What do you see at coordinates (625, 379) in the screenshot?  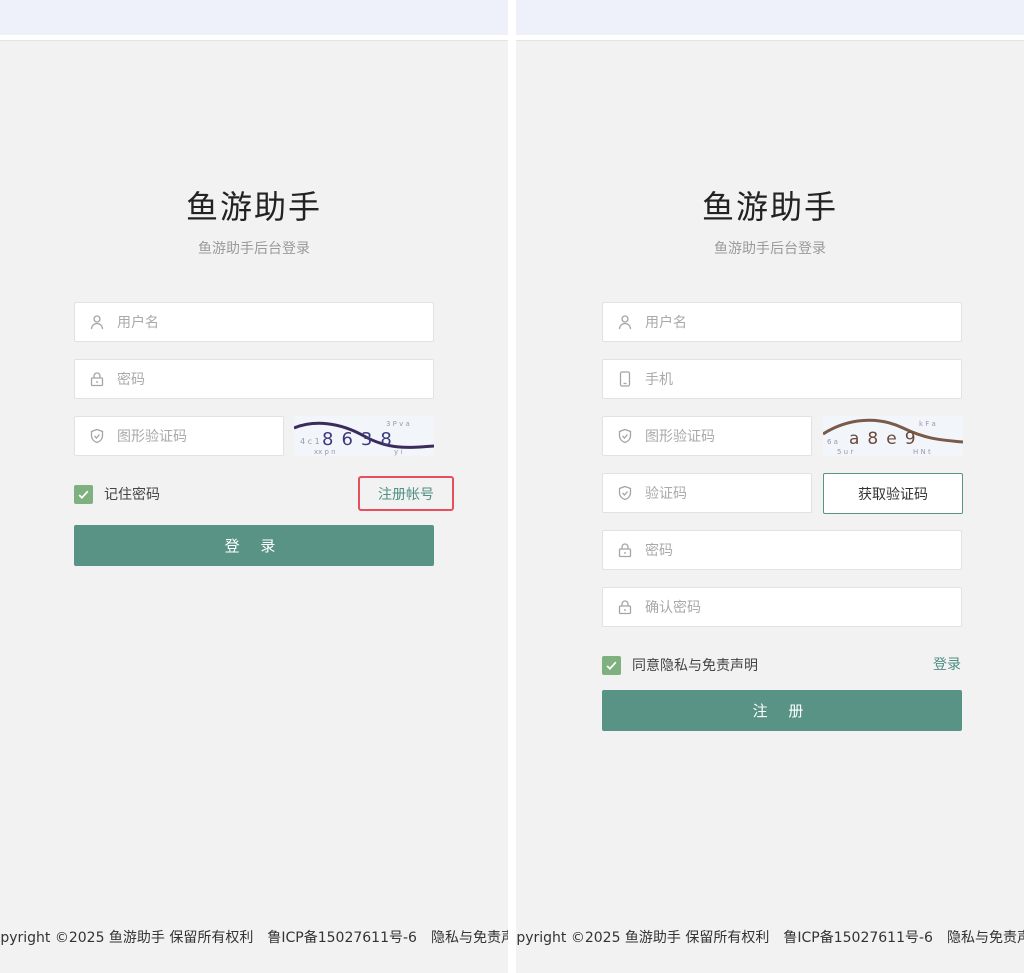 I see `phone-icon` at bounding box center [625, 379].